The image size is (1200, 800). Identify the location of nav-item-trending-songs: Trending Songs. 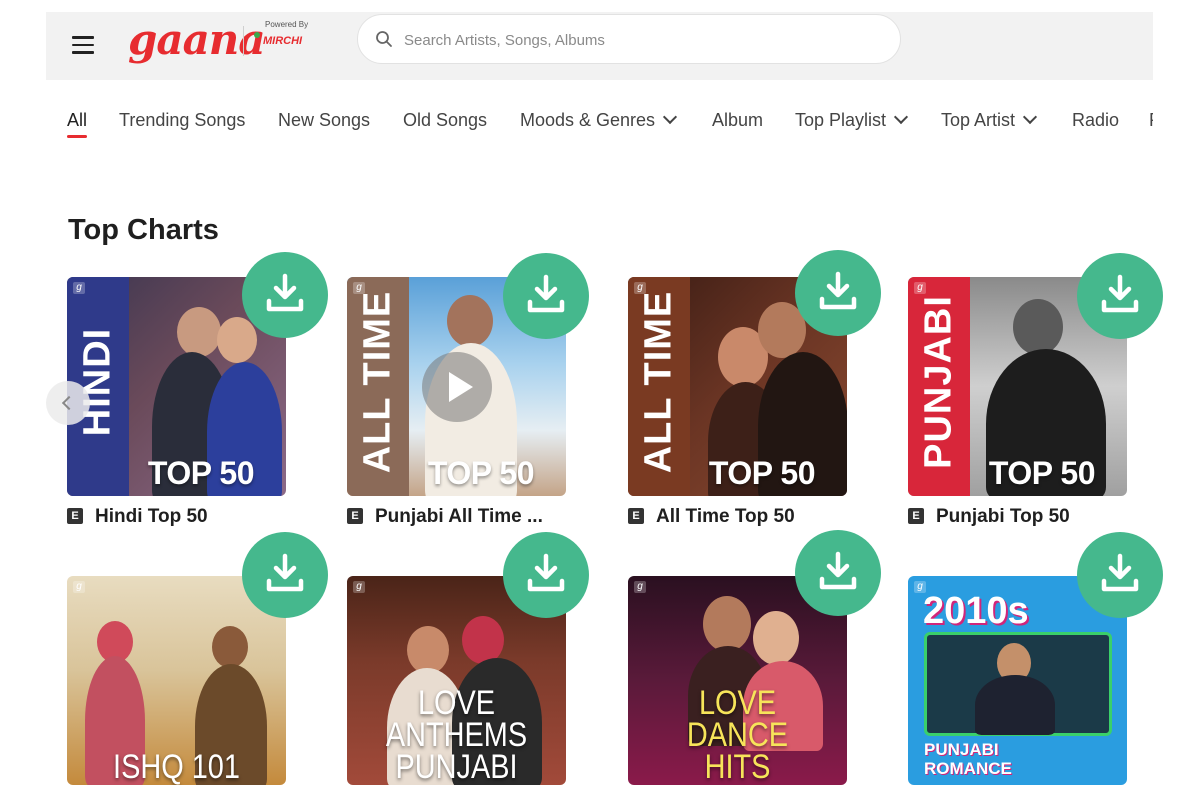
(182, 120).